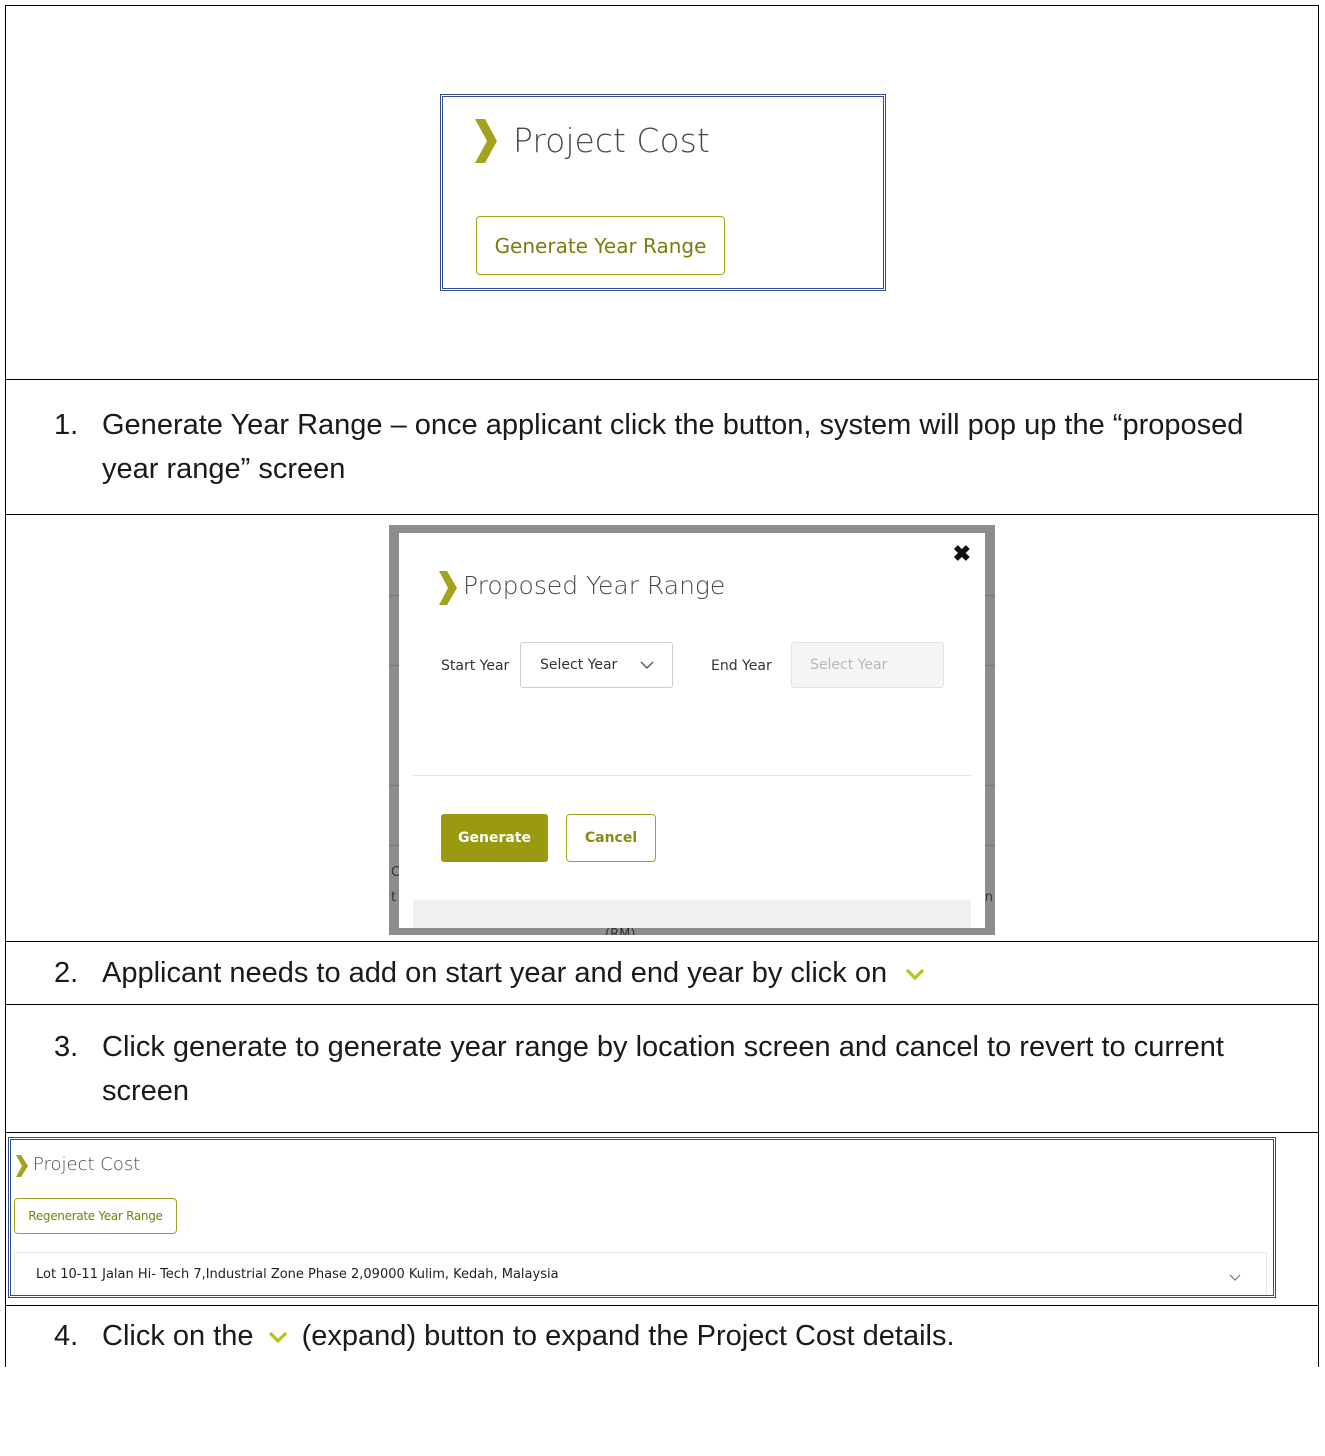  What do you see at coordinates (579, 665) in the screenshot?
I see `start-year-value: Select Year` at bounding box center [579, 665].